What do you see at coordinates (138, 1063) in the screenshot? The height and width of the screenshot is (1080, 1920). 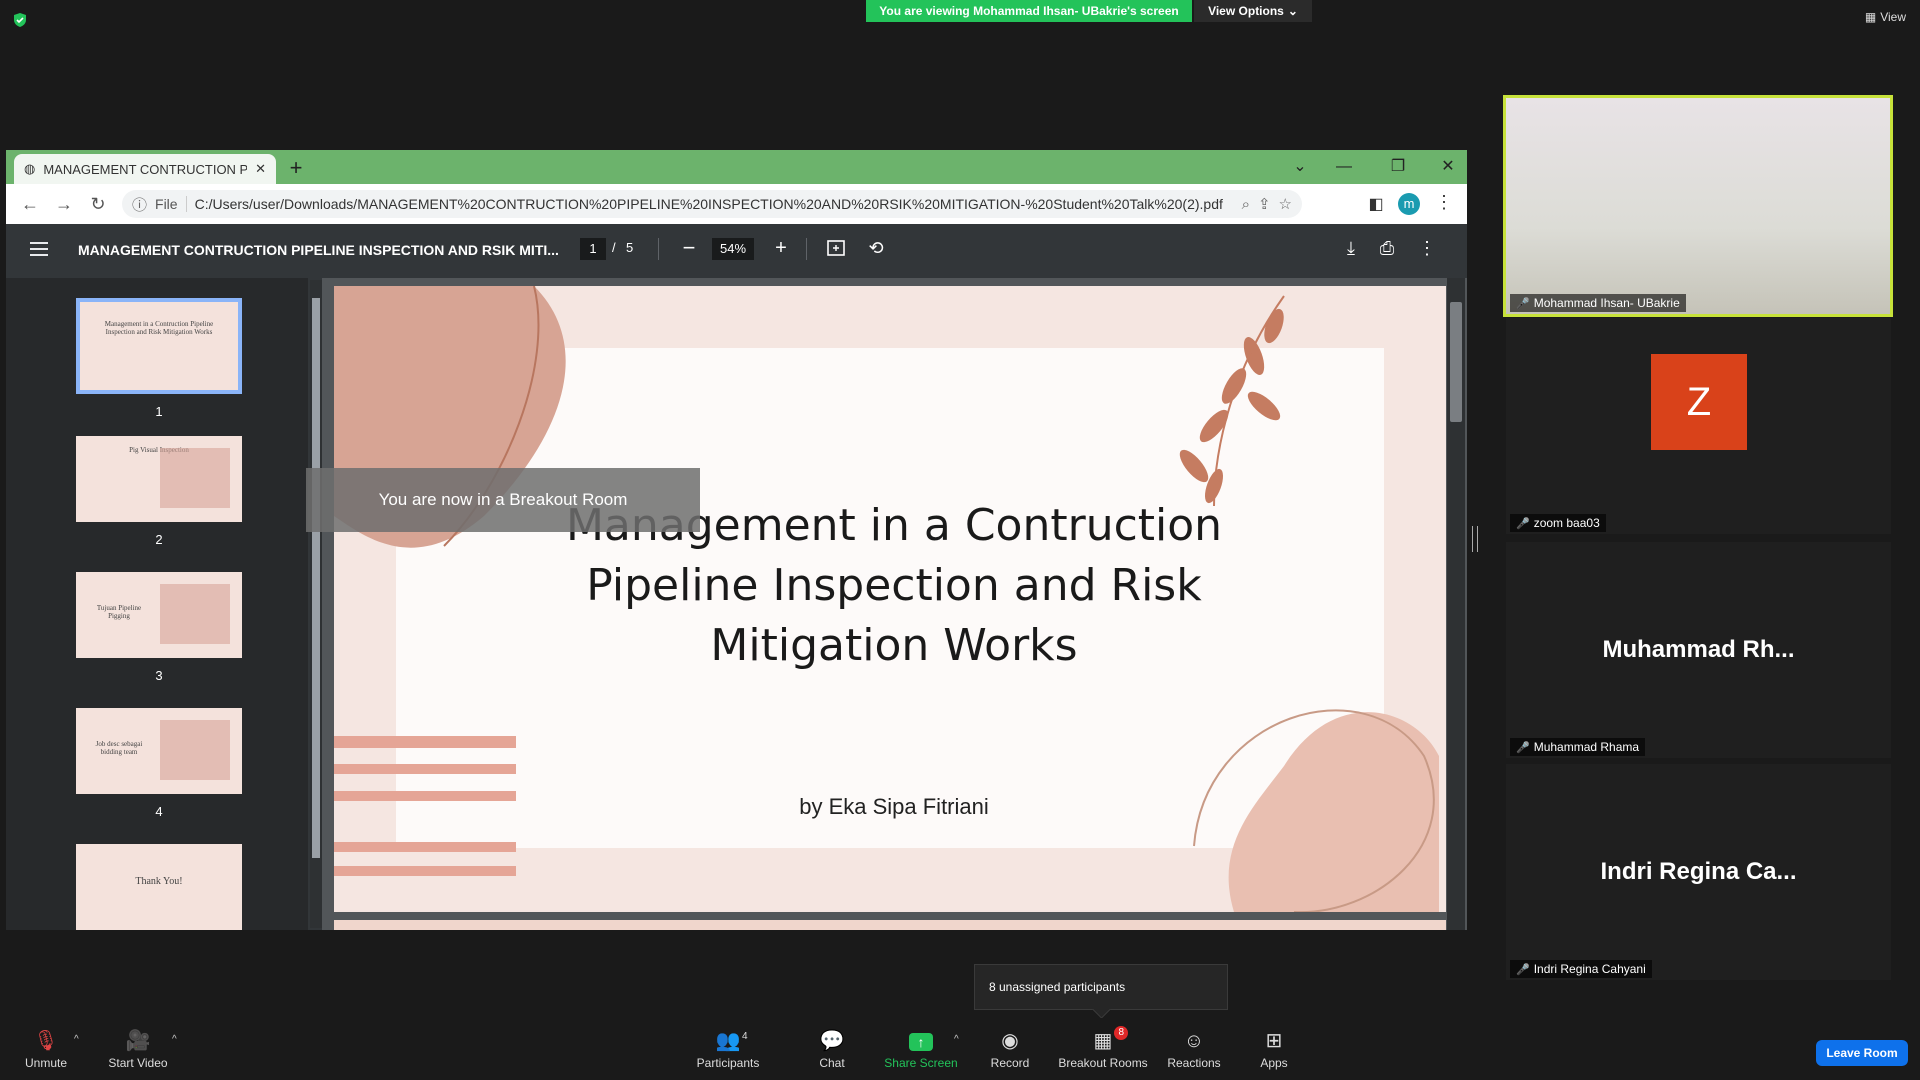 I see `start-video-label: Start Video` at bounding box center [138, 1063].